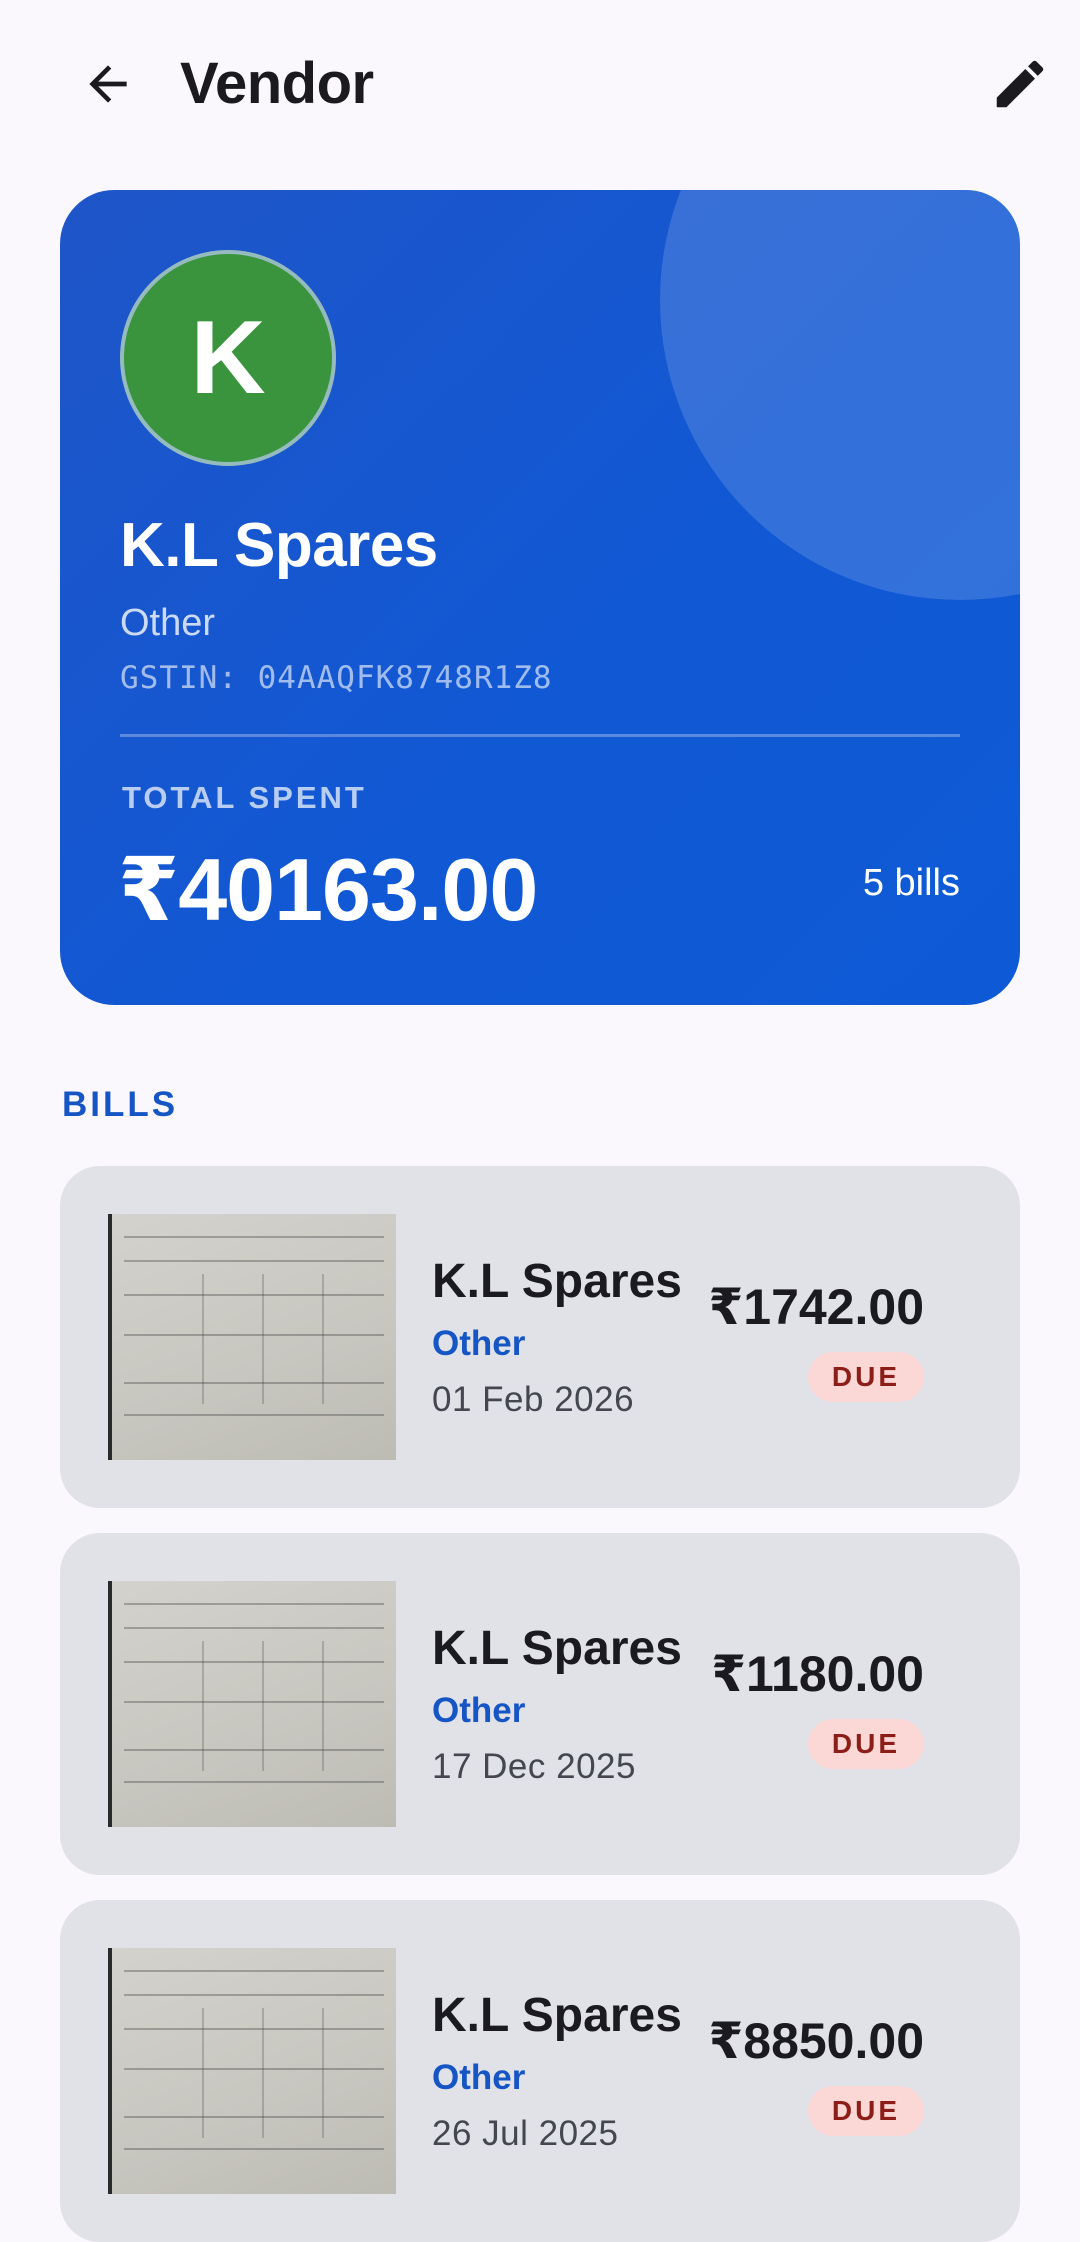 The width and height of the screenshot is (1080, 2242). Describe the element at coordinates (816, 2041) in the screenshot. I see `bill-amount: ₹8850.00` at that location.